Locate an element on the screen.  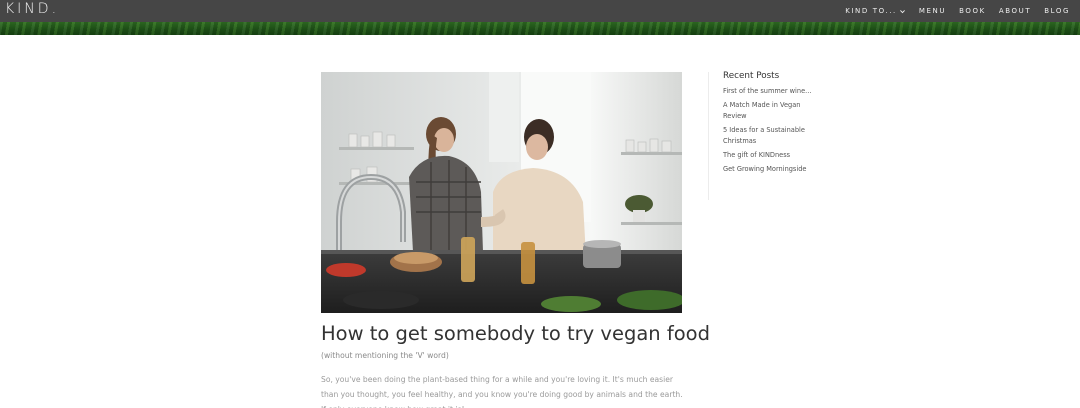
nav-item-about: ABOUT is located at coordinates (1015, 11).